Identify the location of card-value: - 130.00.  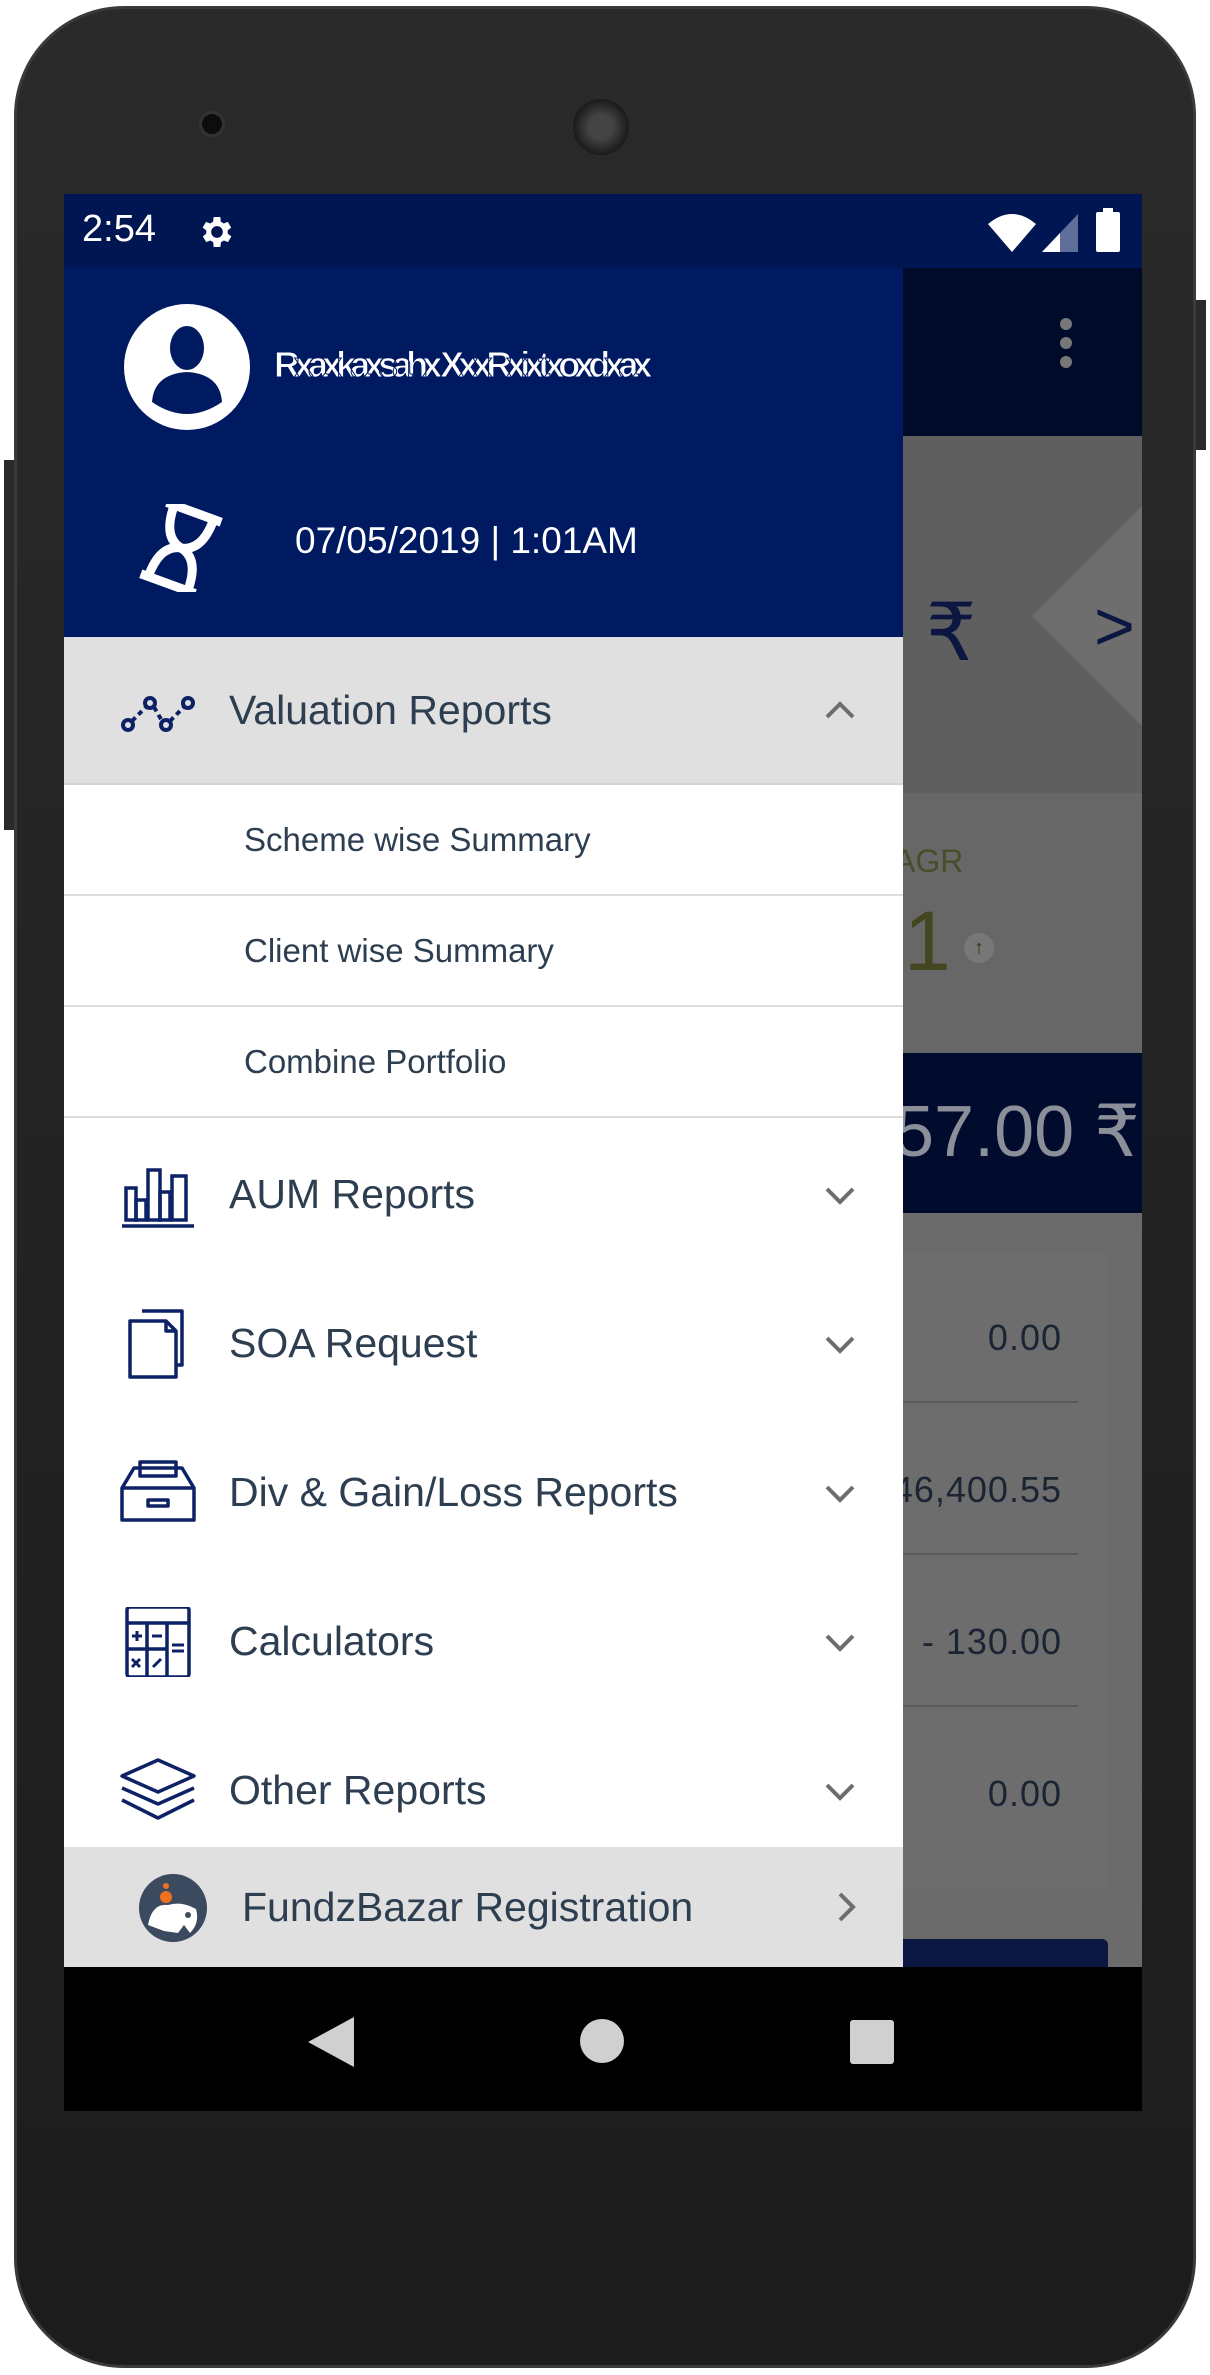
(991, 1641).